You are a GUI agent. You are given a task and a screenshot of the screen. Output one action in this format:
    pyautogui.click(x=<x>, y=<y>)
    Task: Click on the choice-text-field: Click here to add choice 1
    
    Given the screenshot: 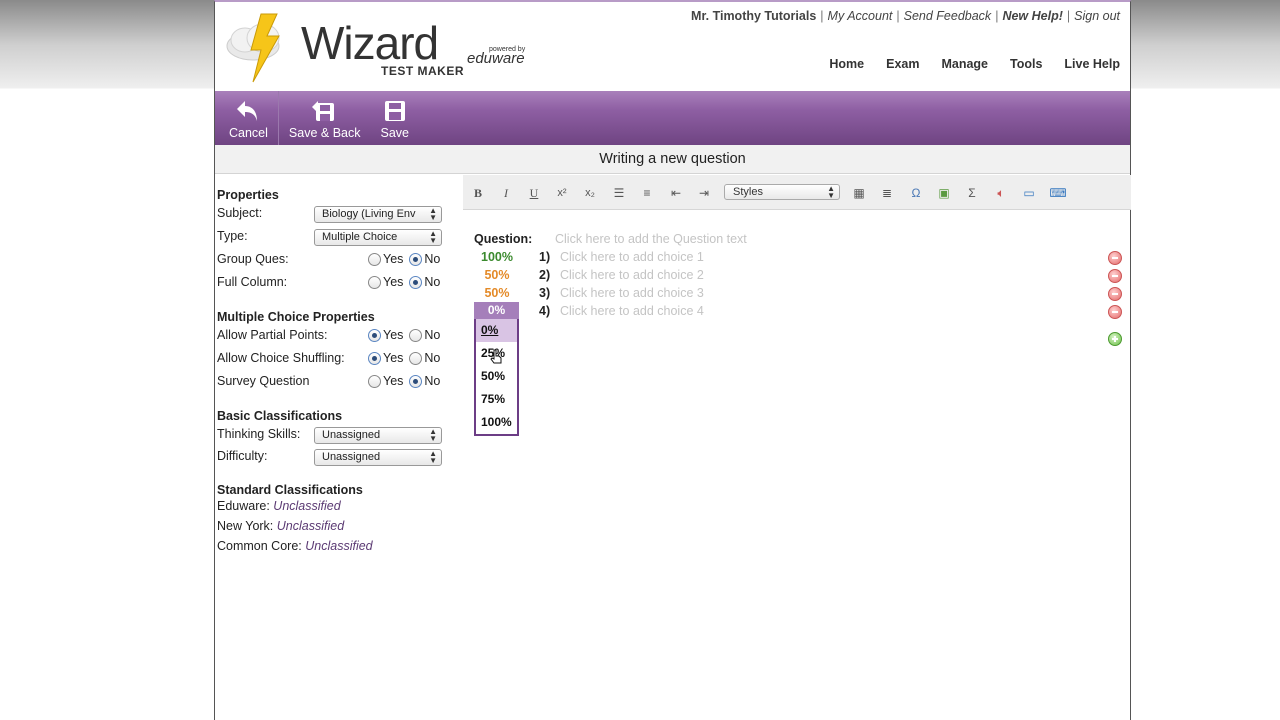 What is the action you would take?
    pyautogui.click(x=632, y=257)
    